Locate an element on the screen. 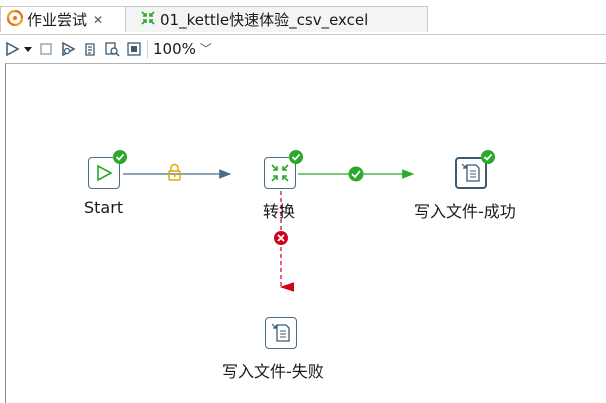  stop-icon is located at coordinates (46, 48).